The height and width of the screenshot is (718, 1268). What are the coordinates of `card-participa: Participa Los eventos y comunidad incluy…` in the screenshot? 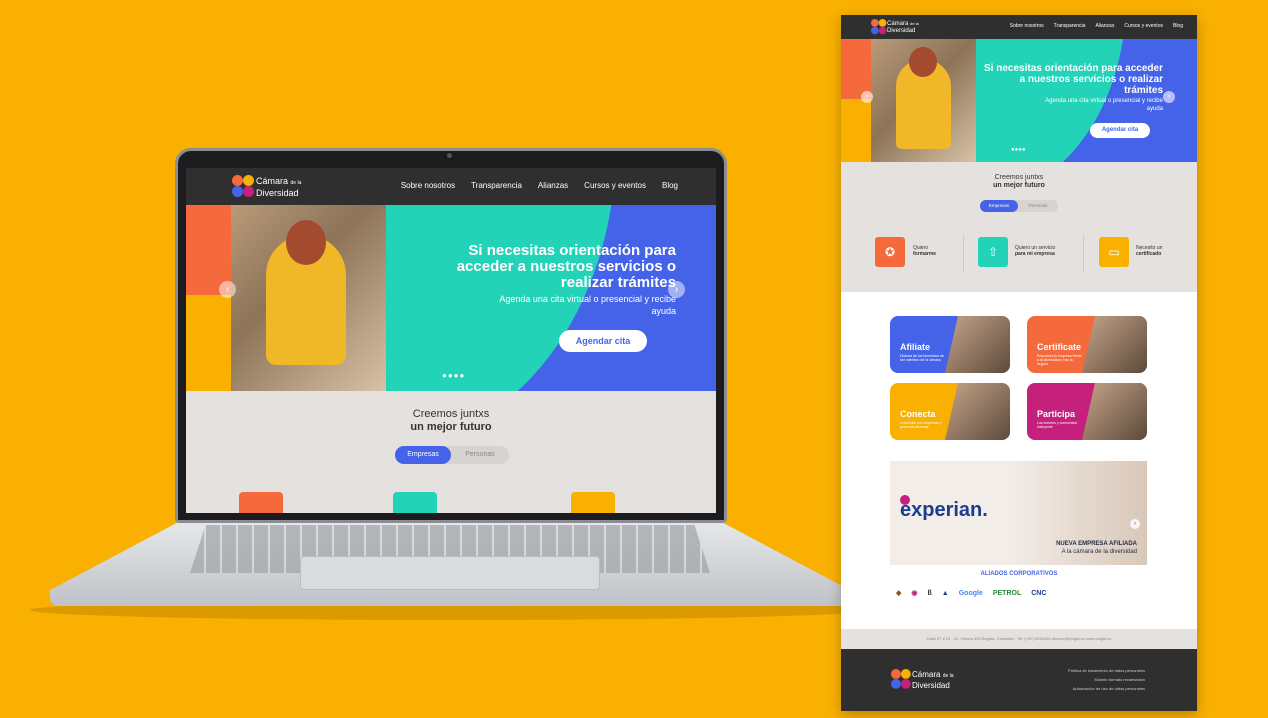 It's located at (1087, 411).